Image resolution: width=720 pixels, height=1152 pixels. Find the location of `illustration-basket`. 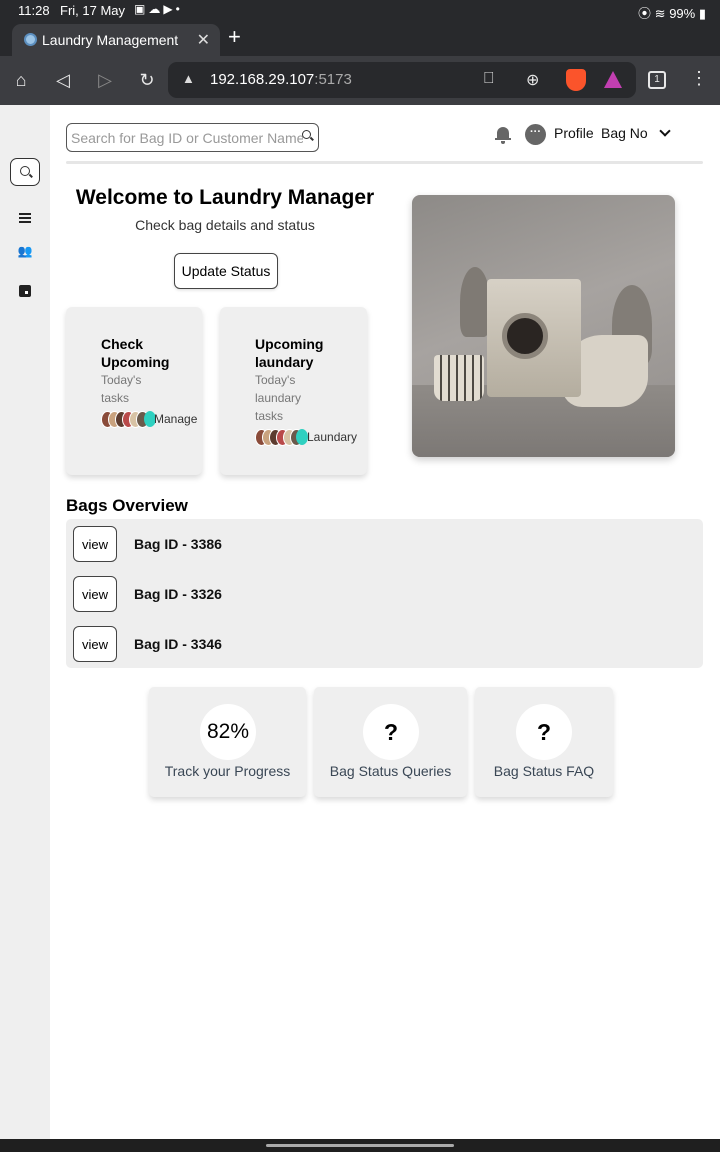

illustration-basket is located at coordinates (459, 378).